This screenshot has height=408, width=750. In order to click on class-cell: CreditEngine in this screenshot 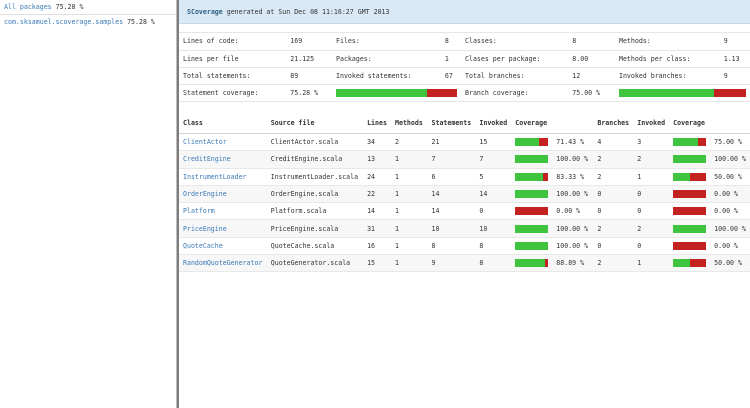, I will do `click(223, 159)`.